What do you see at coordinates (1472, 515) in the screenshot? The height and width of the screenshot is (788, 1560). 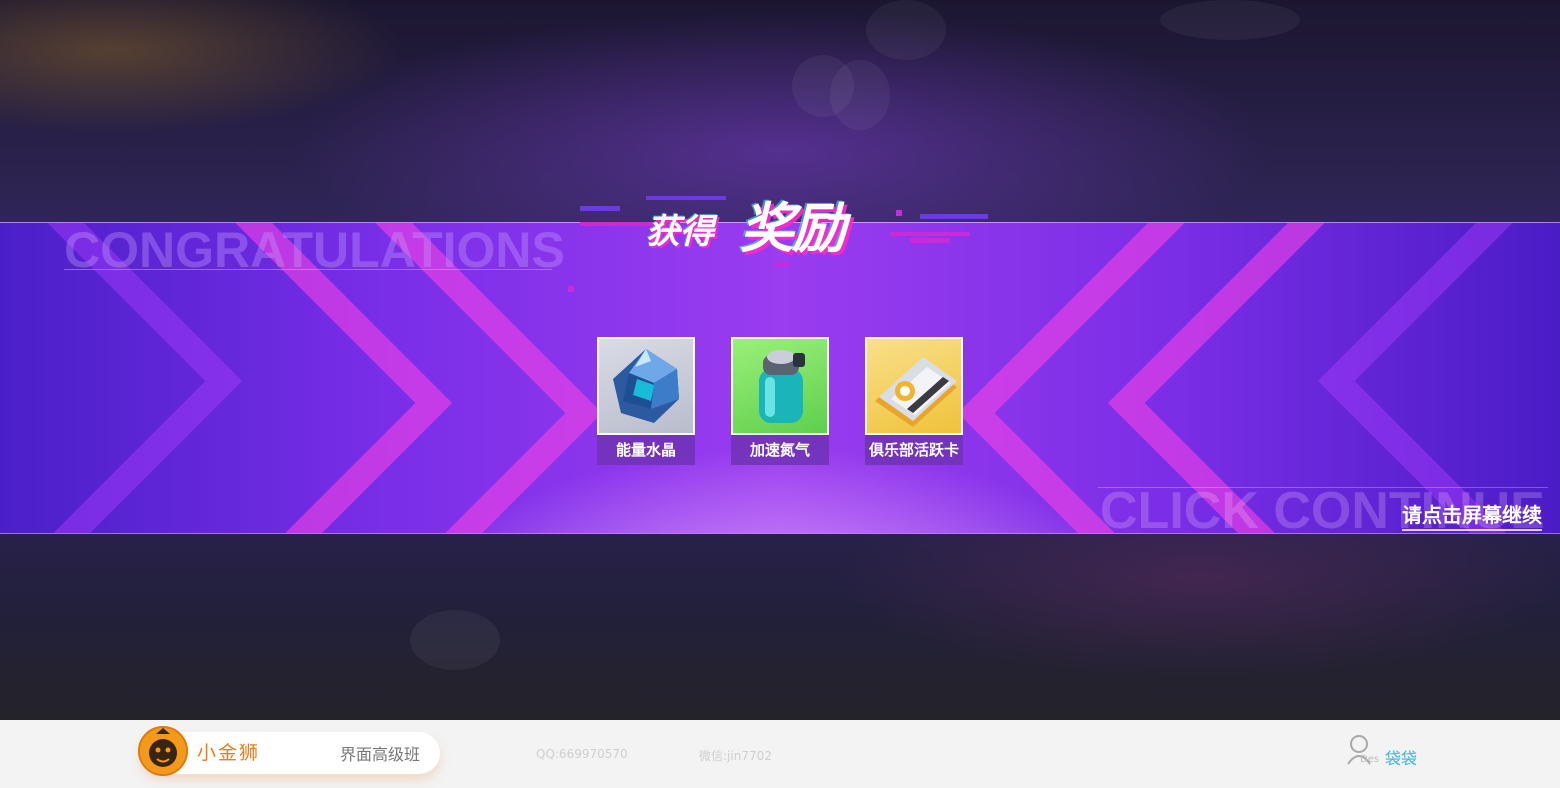 I see `continue-prompt: 请点击屏幕继续` at bounding box center [1472, 515].